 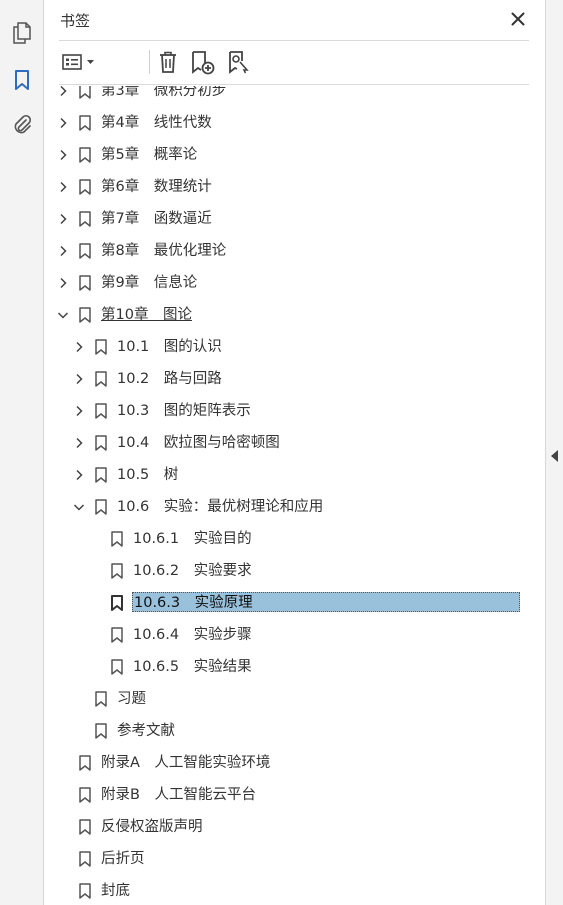 I want to click on bookmark-item: 10.6 实验：最优树理论和应用, so click(x=284, y=507).